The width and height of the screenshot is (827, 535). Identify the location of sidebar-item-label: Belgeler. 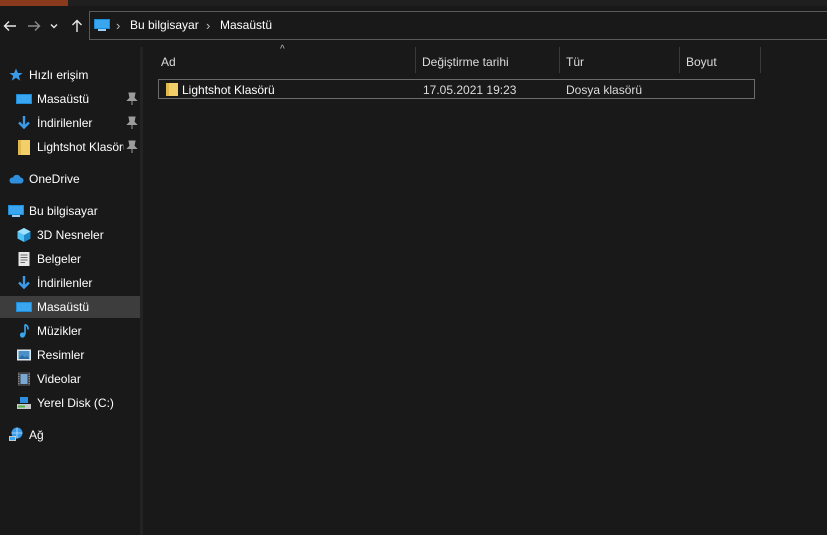
(59, 259).